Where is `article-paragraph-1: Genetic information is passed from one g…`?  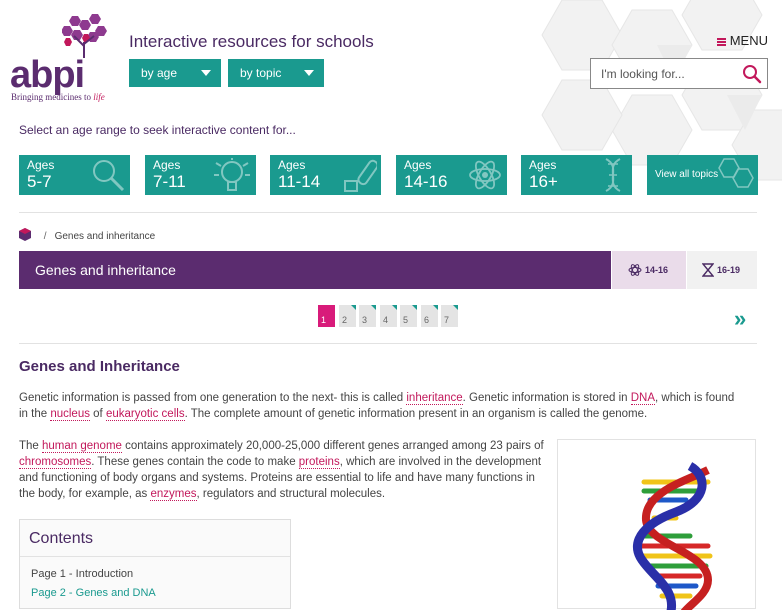 article-paragraph-1: Genetic information is passed from one g… is located at coordinates (377, 406).